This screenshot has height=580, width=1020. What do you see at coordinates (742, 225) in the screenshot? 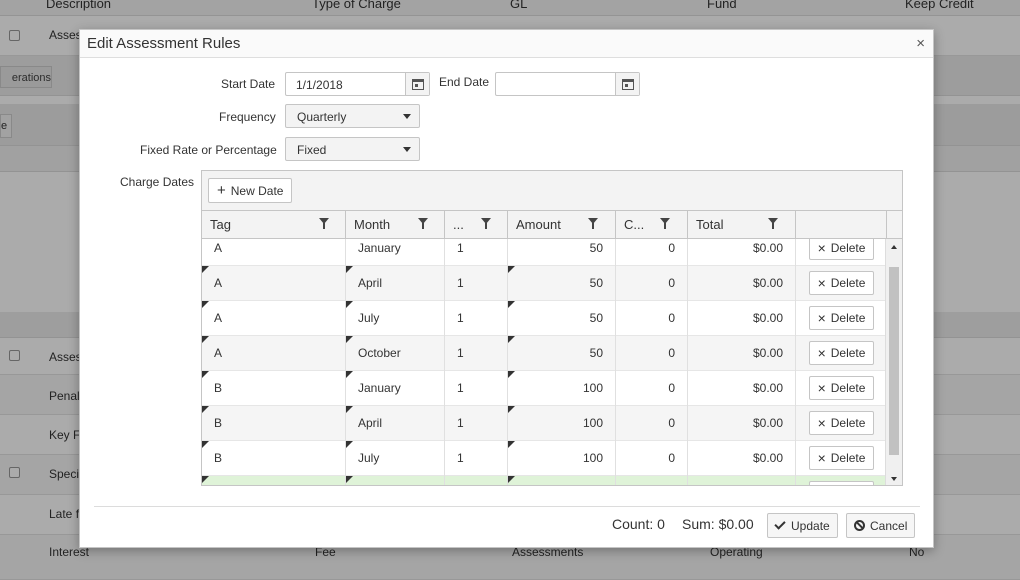
I see `column-header-total: Total` at bounding box center [742, 225].